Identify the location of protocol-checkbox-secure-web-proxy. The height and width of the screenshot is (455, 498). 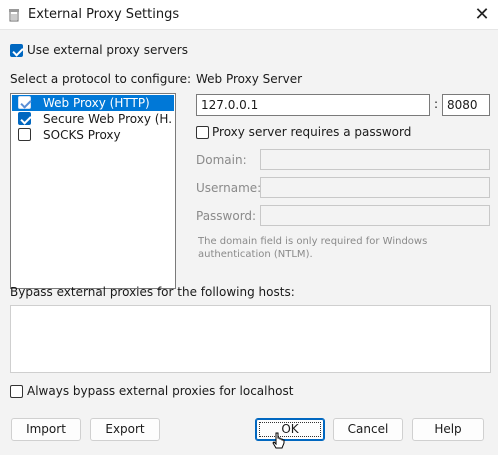
(24, 118).